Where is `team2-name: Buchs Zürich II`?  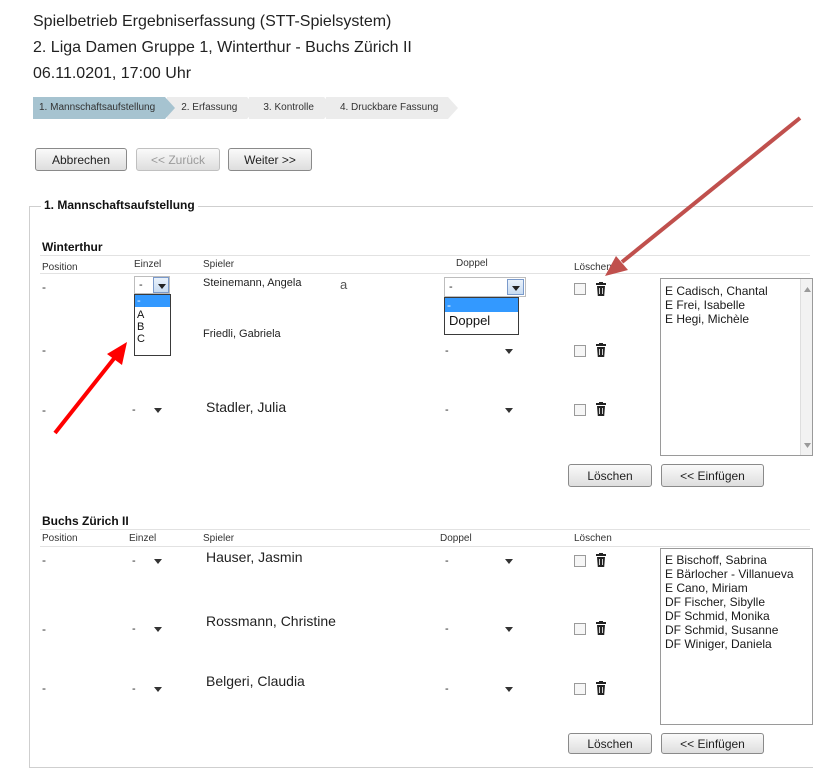 team2-name: Buchs Zürich II is located at coordinates (85, 521).